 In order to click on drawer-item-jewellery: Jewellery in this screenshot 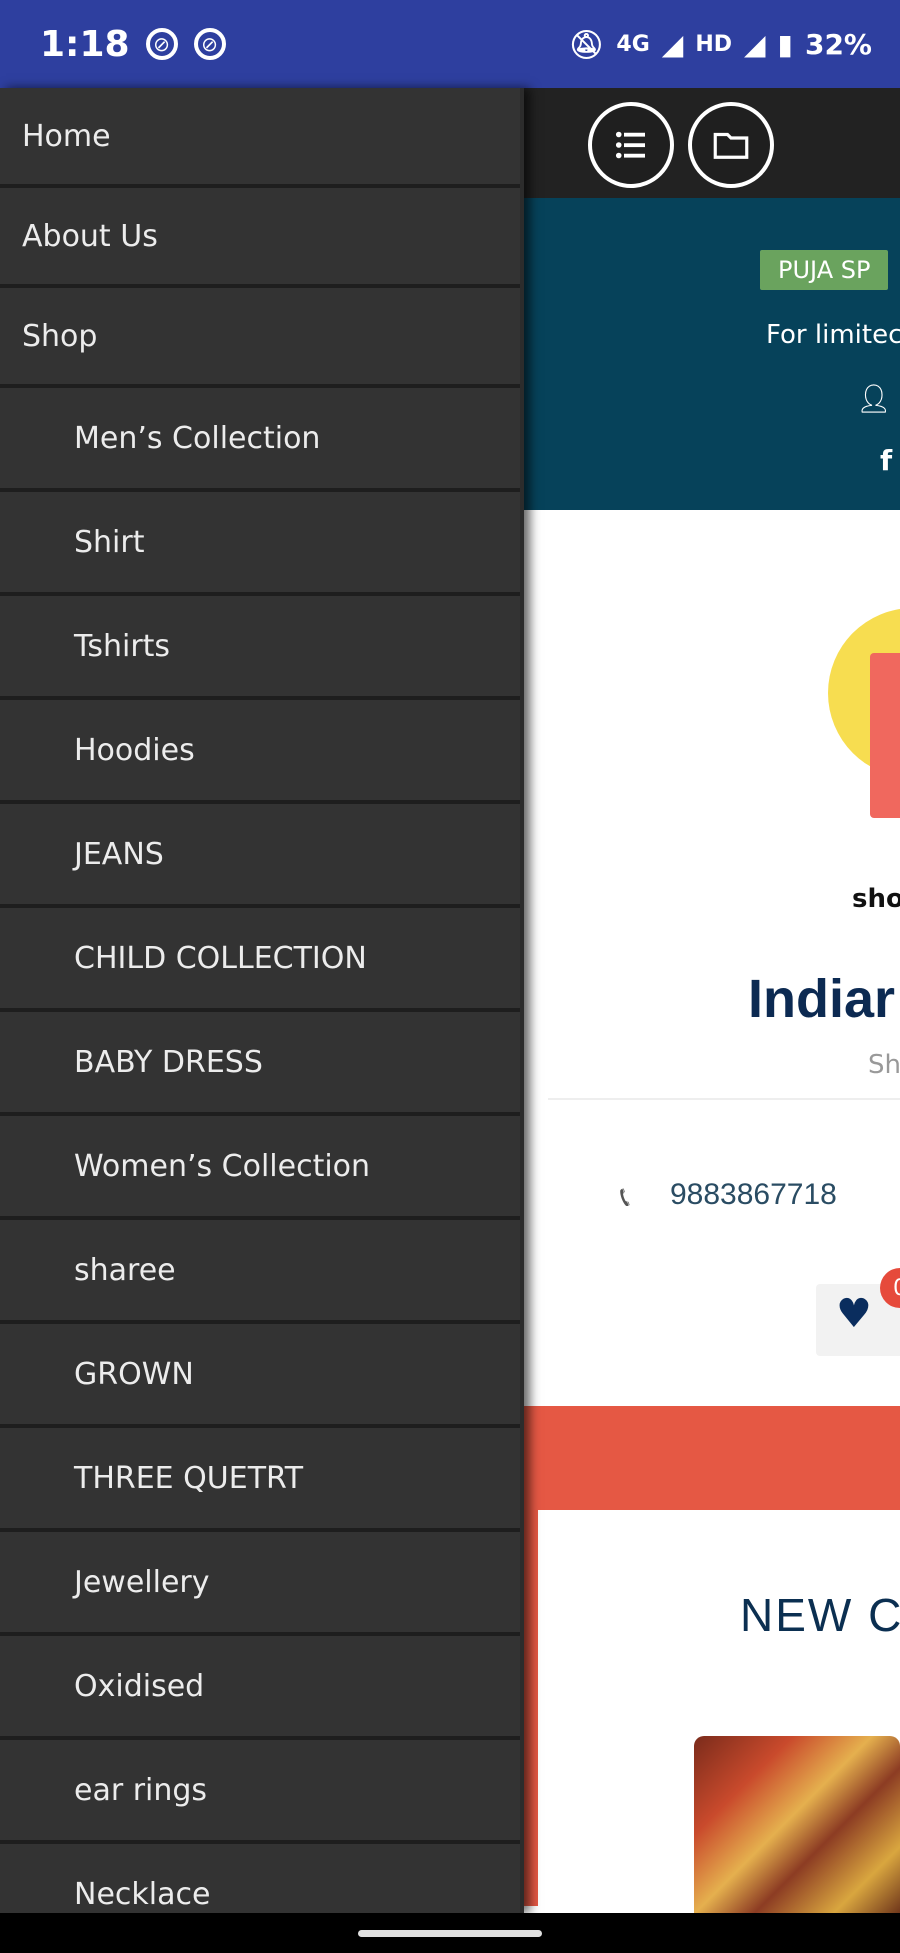, I will do `click(260, 1584)`.